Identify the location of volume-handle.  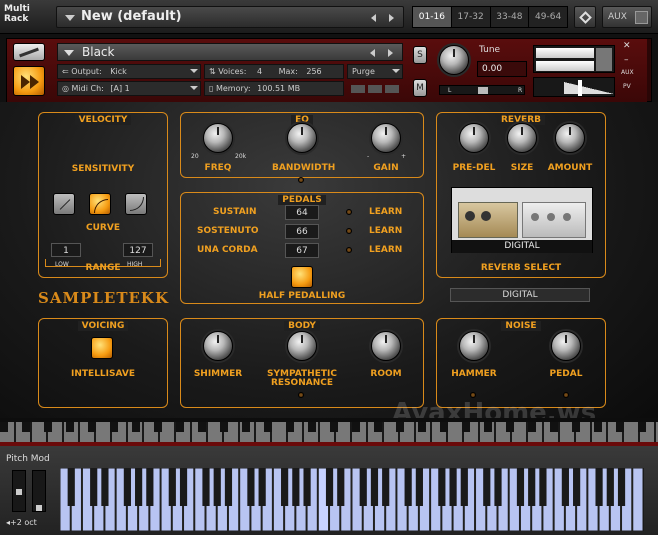
(580, 88).